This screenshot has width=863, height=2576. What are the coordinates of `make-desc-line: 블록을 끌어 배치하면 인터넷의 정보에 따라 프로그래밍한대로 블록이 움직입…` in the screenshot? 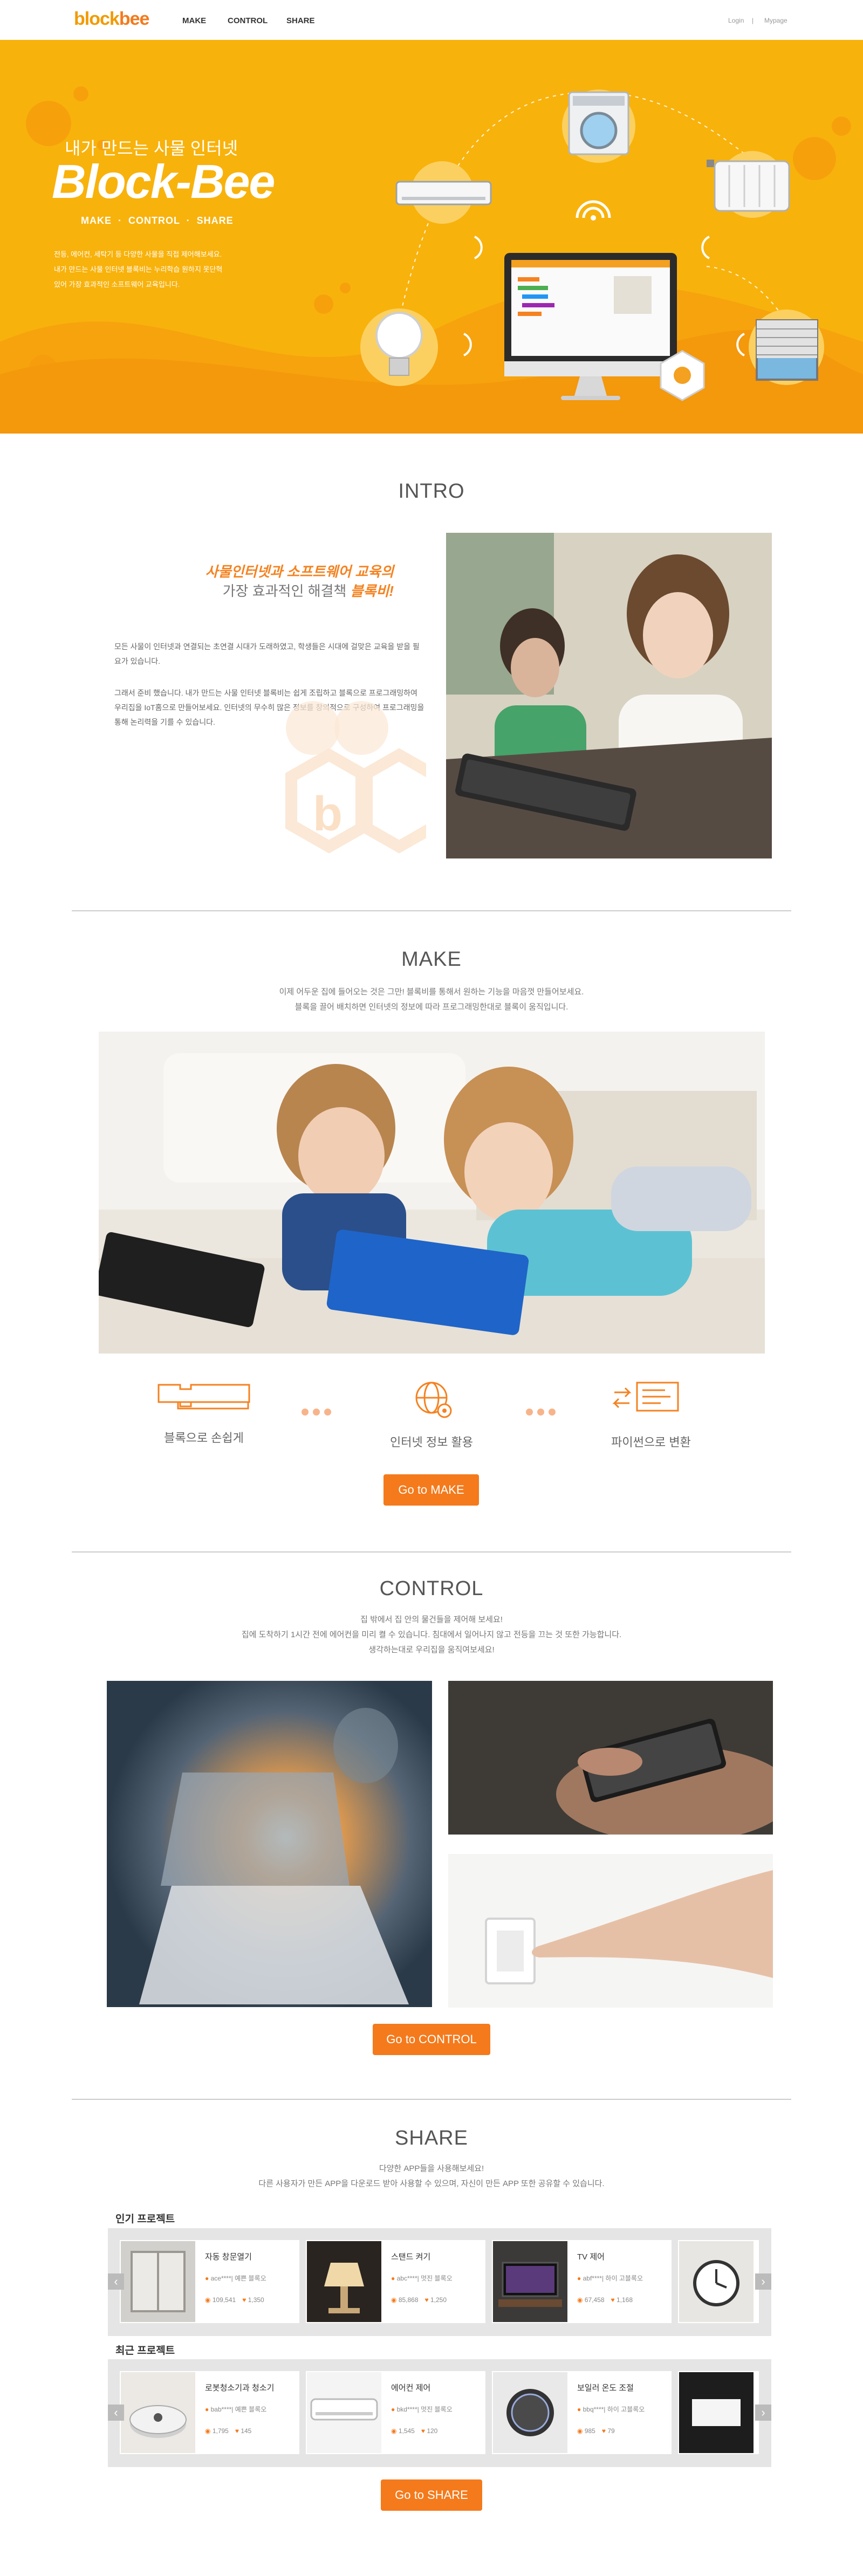 It's located at (432, 1007).